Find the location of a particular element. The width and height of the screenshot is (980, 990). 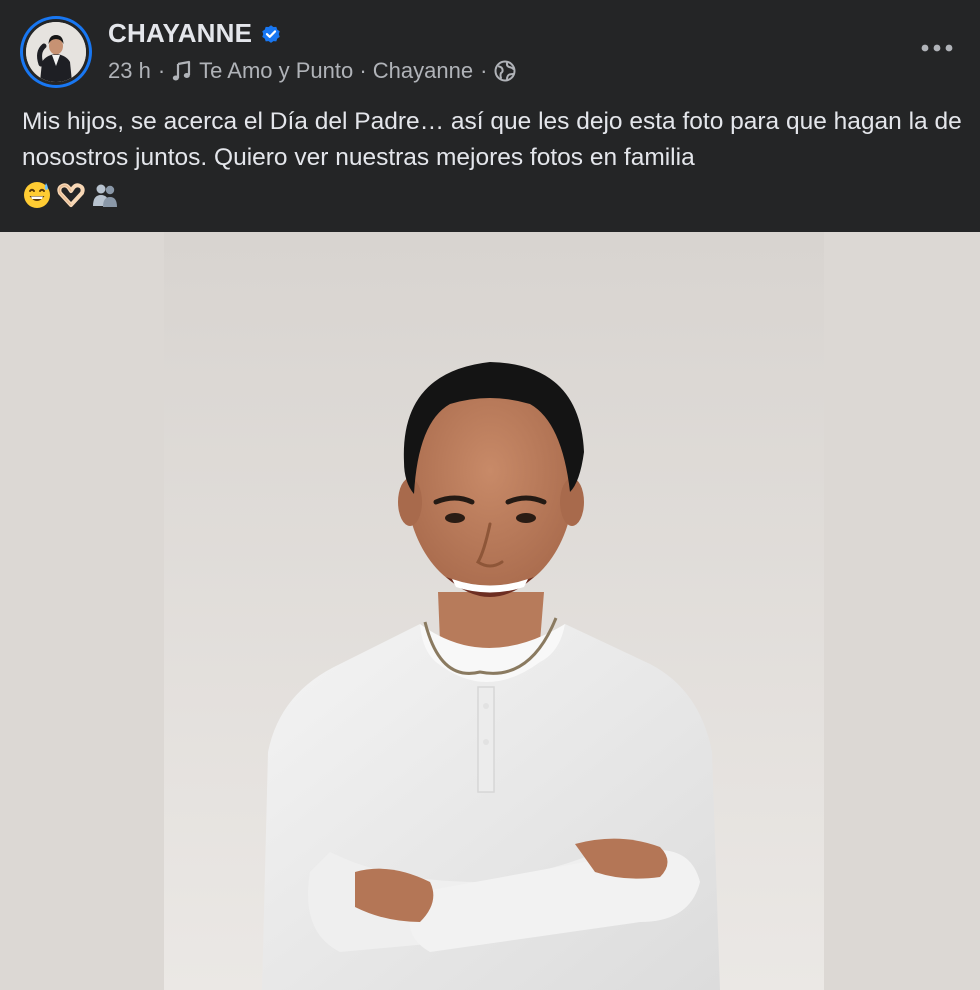

post-meta: 23 h · Te Amo y Punto · Chayanne · is located at coordinates (312, 71).